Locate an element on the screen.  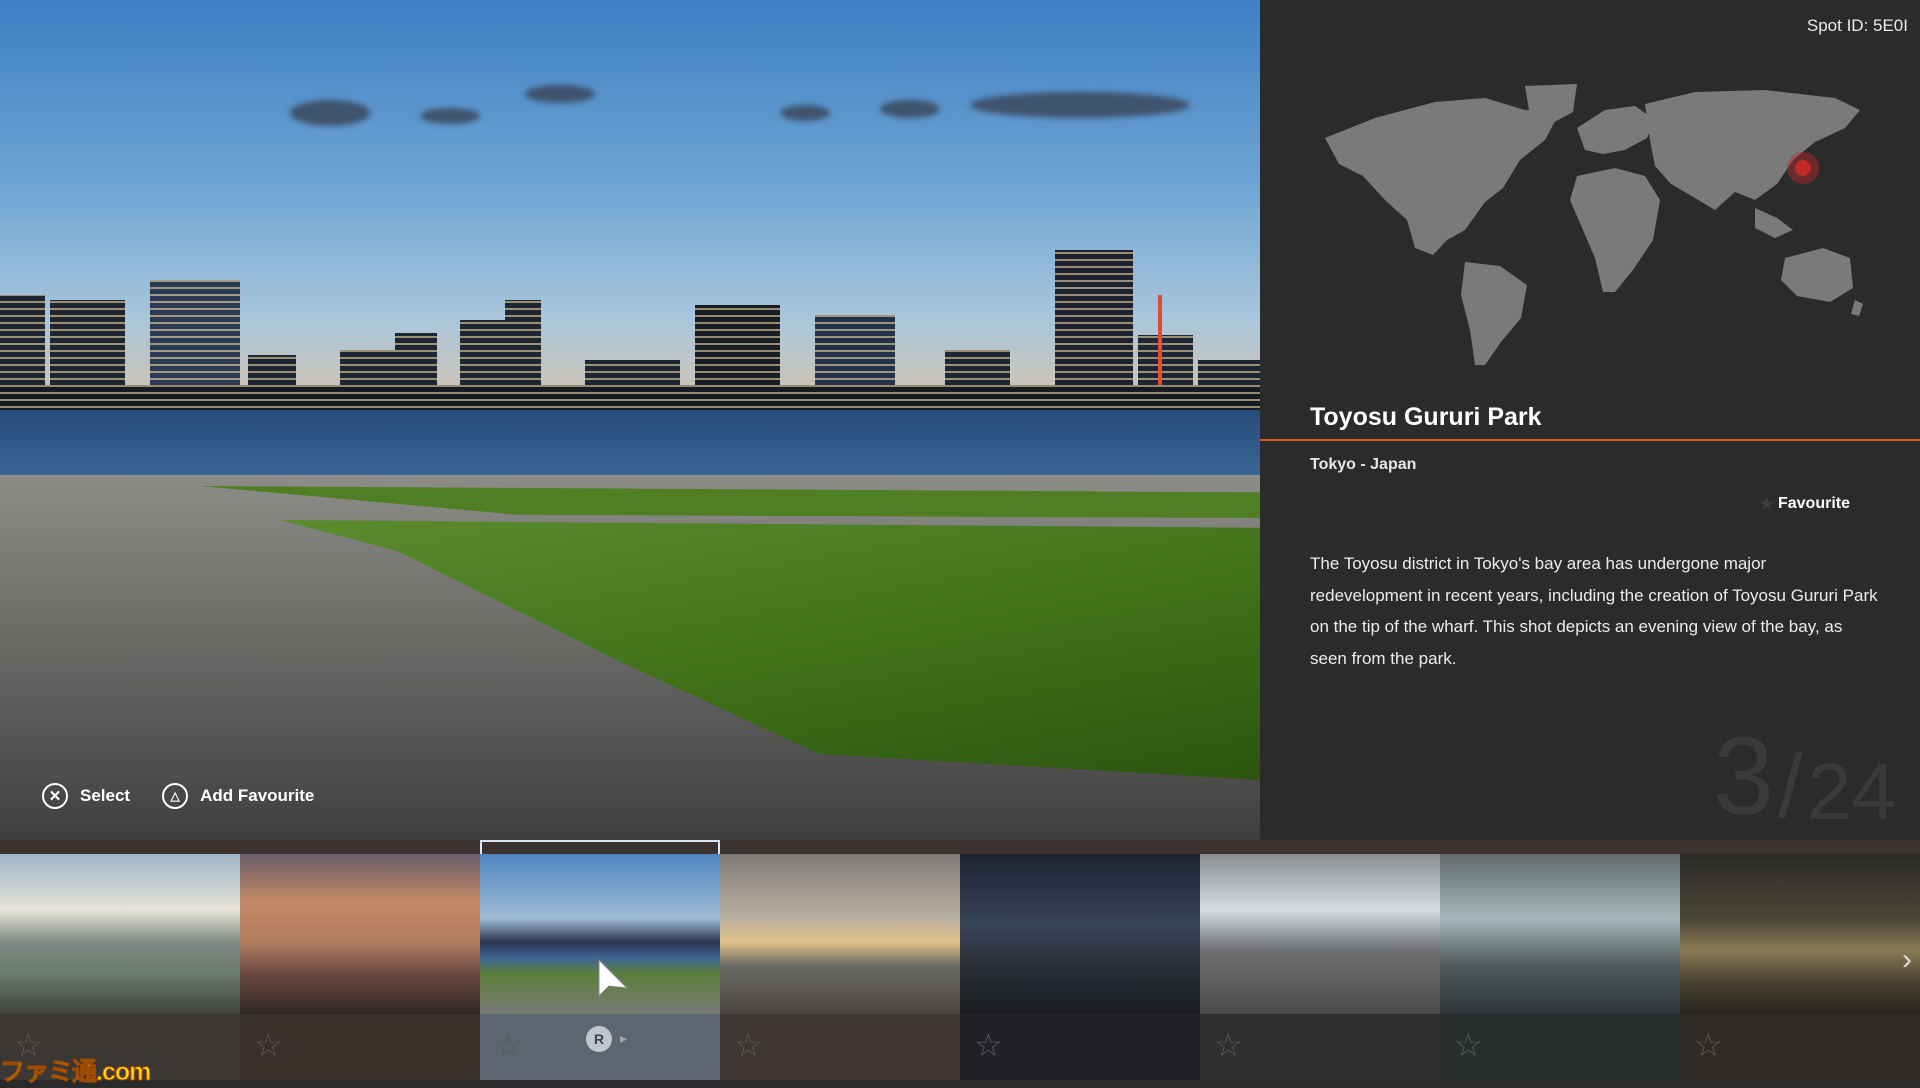
thumbnail-bay-sunset: ☆ is located at coordinates (360, 960).